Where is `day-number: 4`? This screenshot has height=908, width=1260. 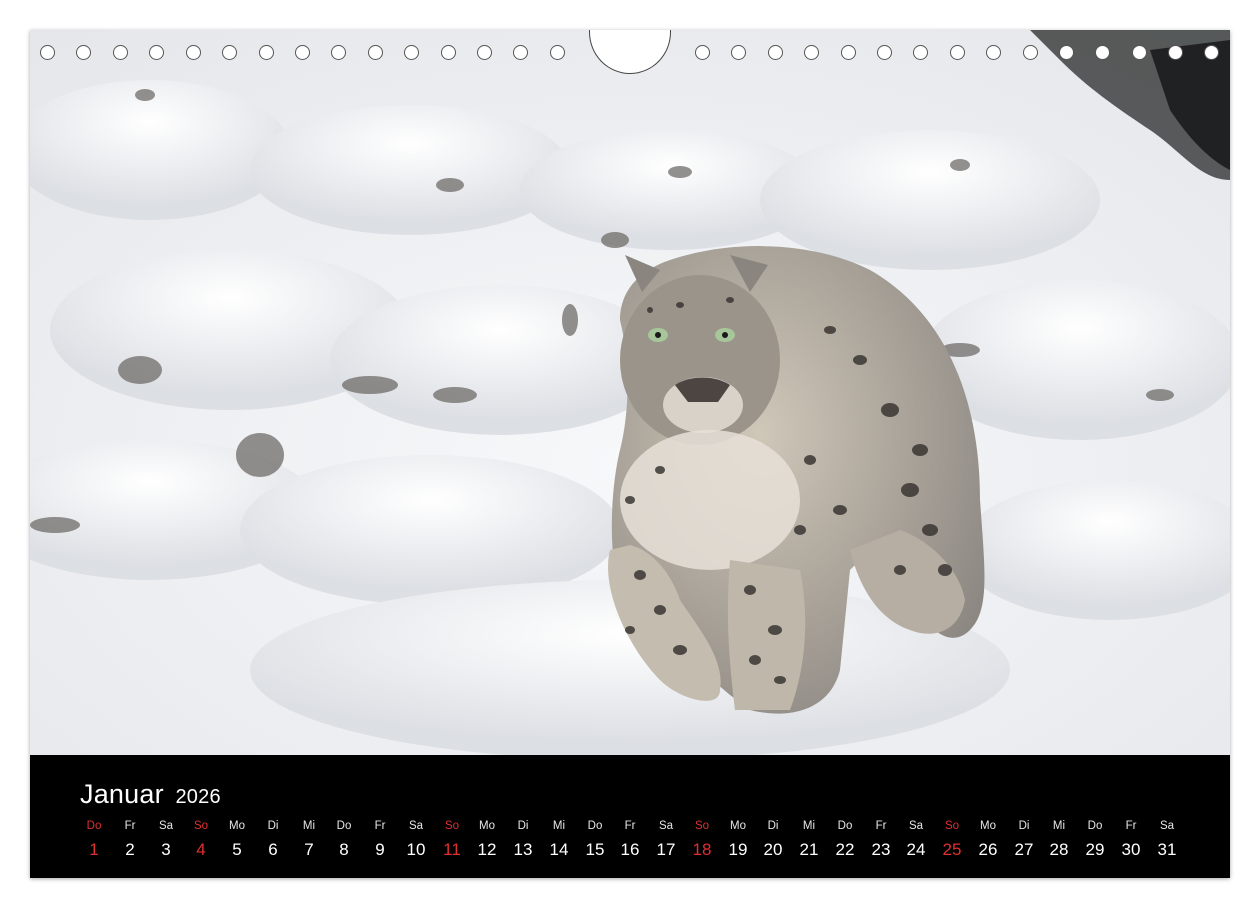
day-number: 4 is located at coordinates (201, 849).